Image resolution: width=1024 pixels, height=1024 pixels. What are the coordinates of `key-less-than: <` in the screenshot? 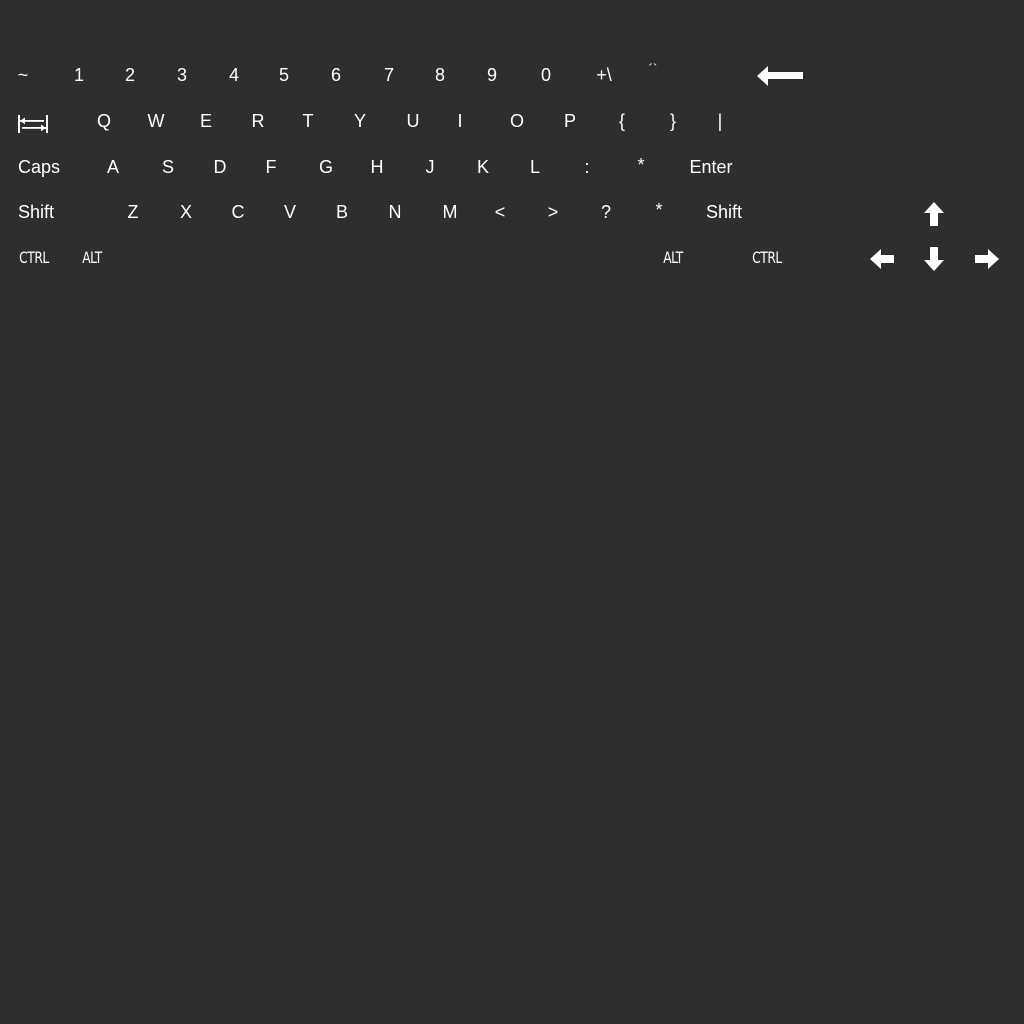 It's located at (500, 212).